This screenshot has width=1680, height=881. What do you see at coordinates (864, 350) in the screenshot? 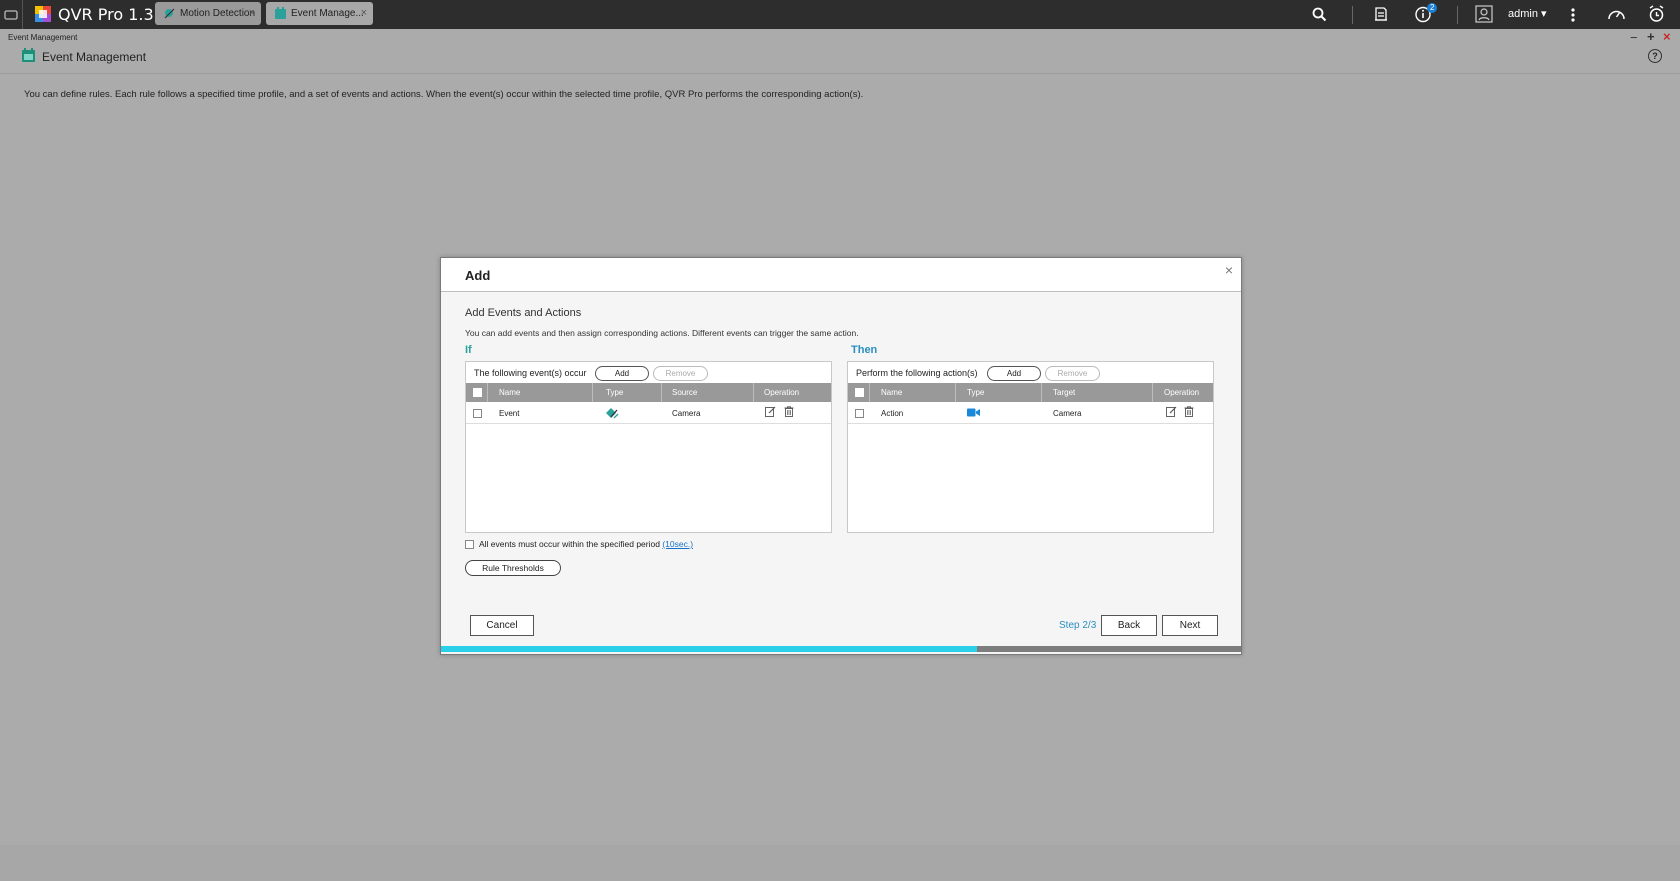
I see `then-heading: Then` at bounding box center [864, 350].